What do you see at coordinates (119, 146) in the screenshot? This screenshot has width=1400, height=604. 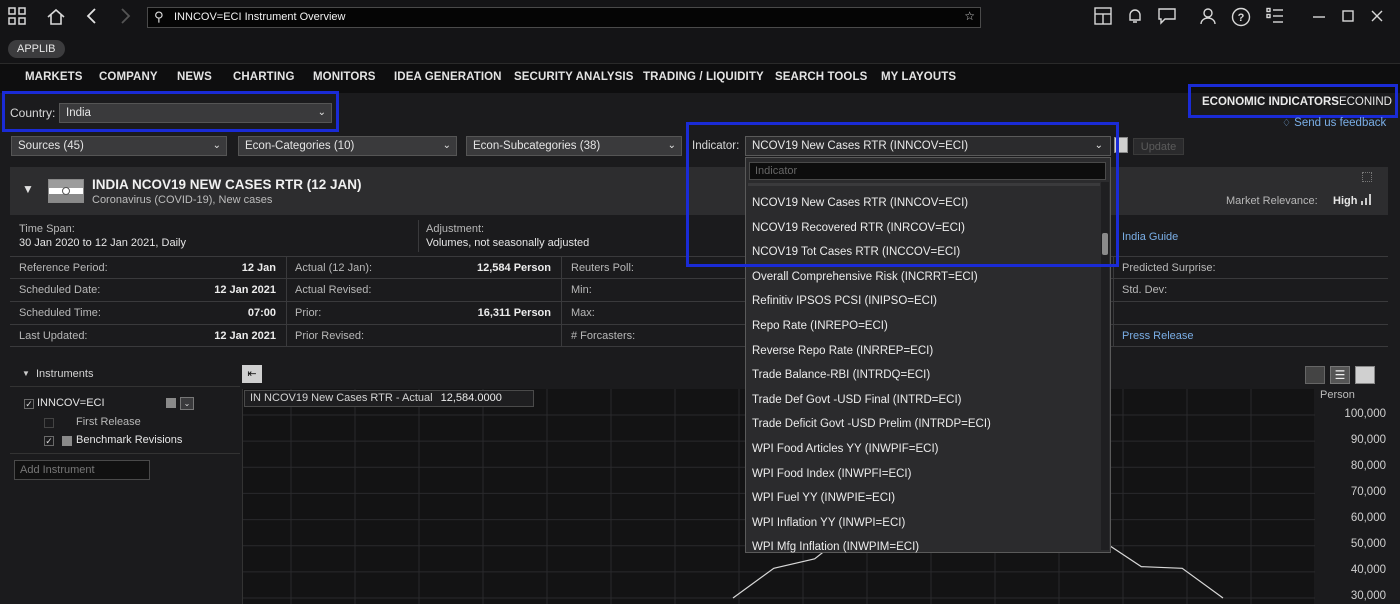 I see `sources-select: Sources (45) ⌄` at bounding box center [119, 146].